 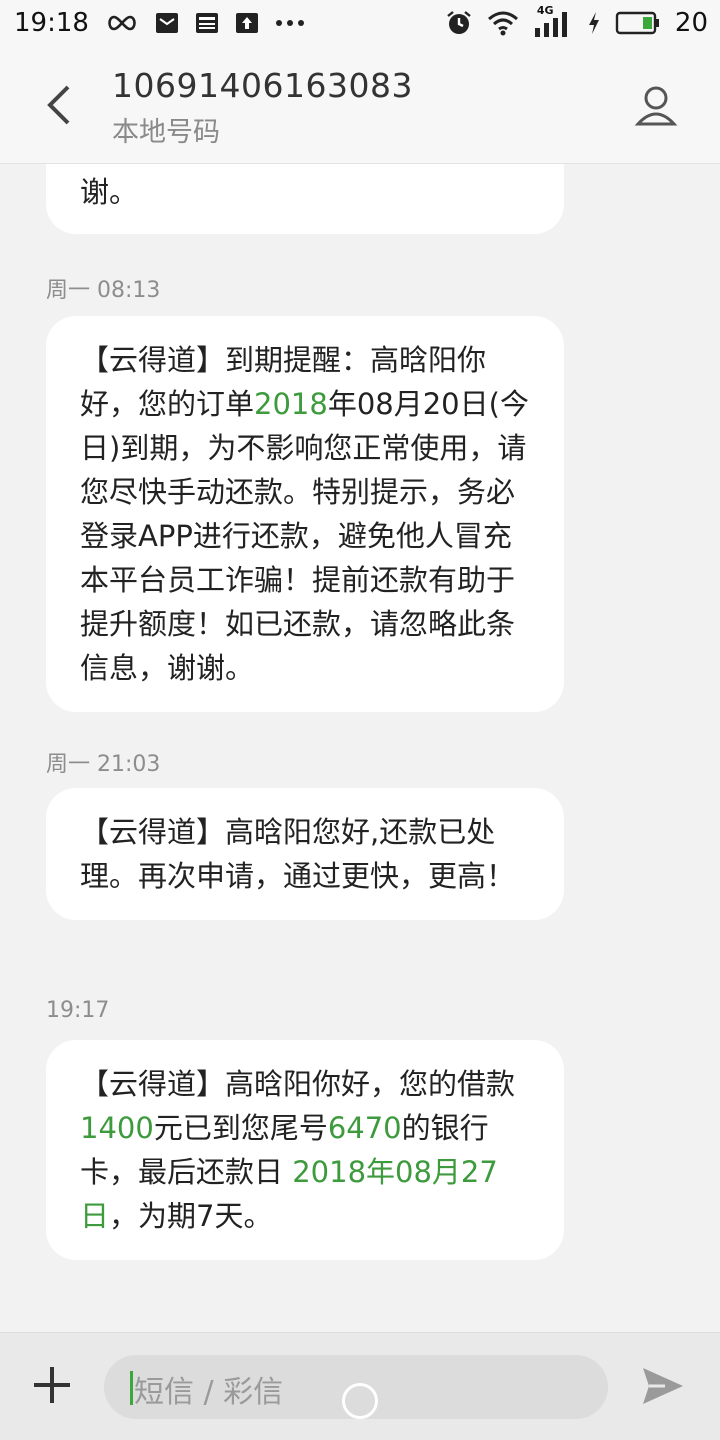 I want to click on message-input-placeholder: 短信 / 彩信, so click(x=209, y=1392).